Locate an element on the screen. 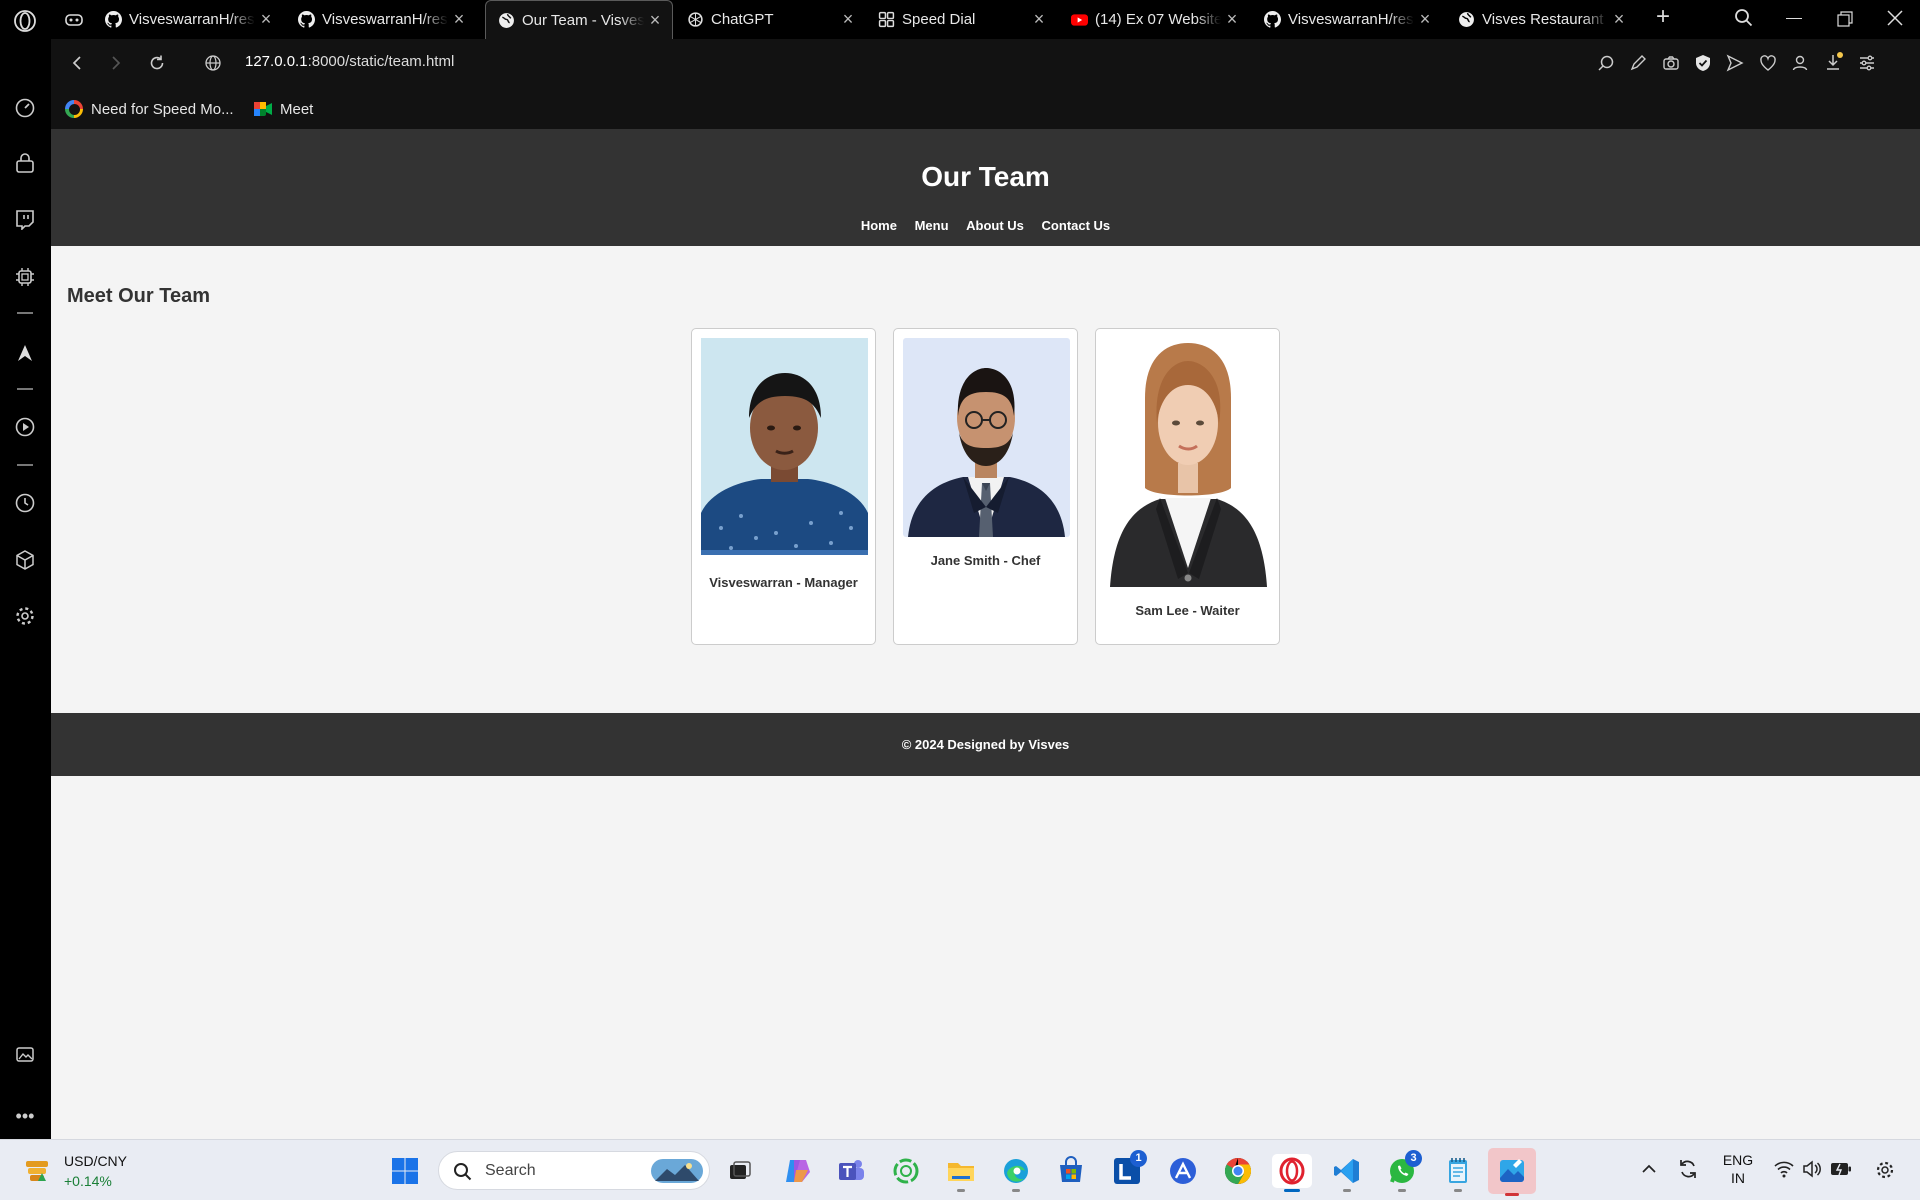  twitch-icon is located at coordinates (25, 219).